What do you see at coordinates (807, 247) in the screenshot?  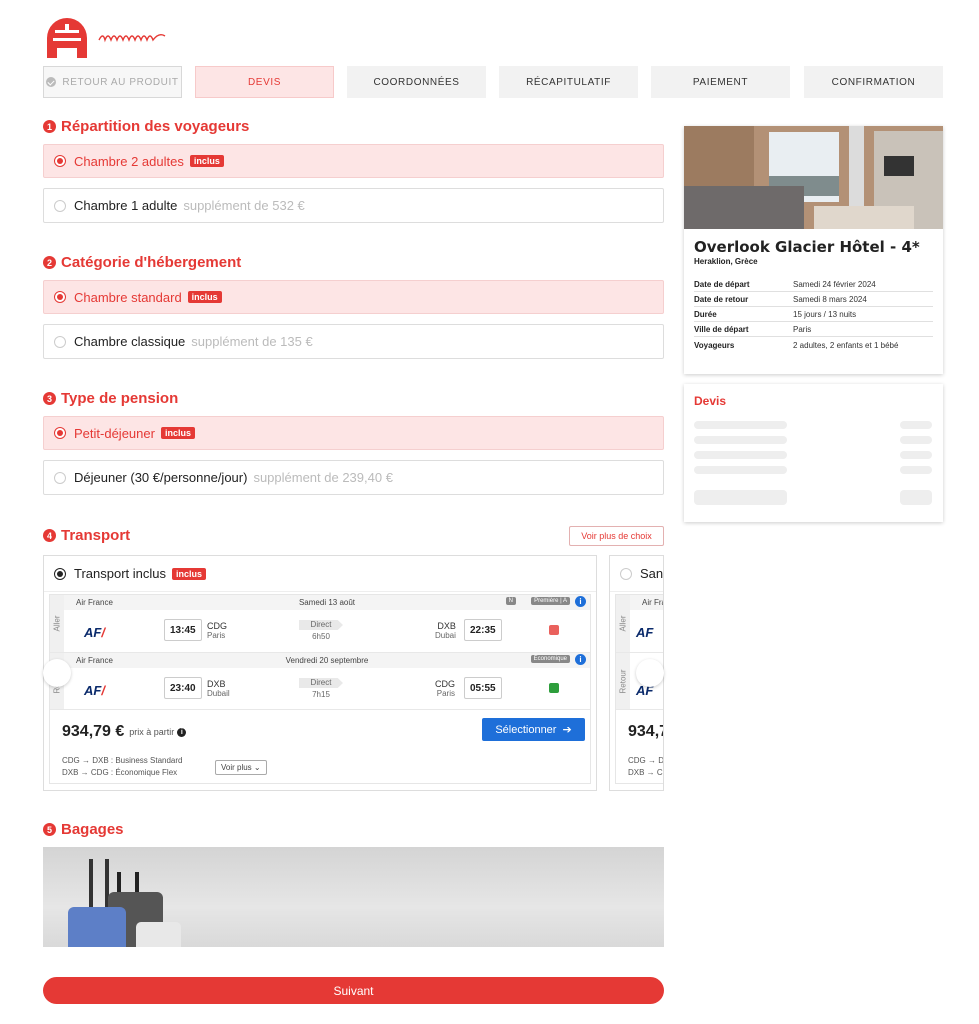 I see `hotel-name: Overlook Glacier Hôtel - 4*` at bounding box center [807, 247].